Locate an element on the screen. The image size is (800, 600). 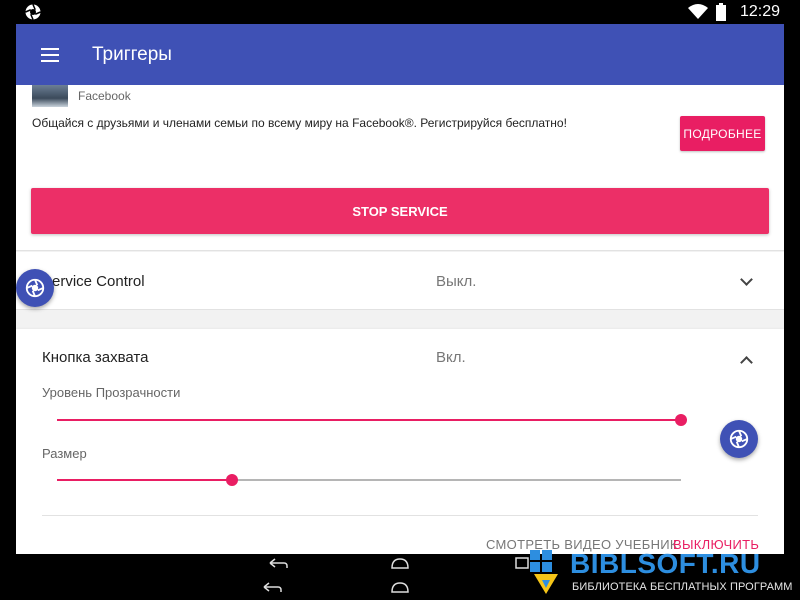
watermark-logo-icon is located at coordinates (544, 572).